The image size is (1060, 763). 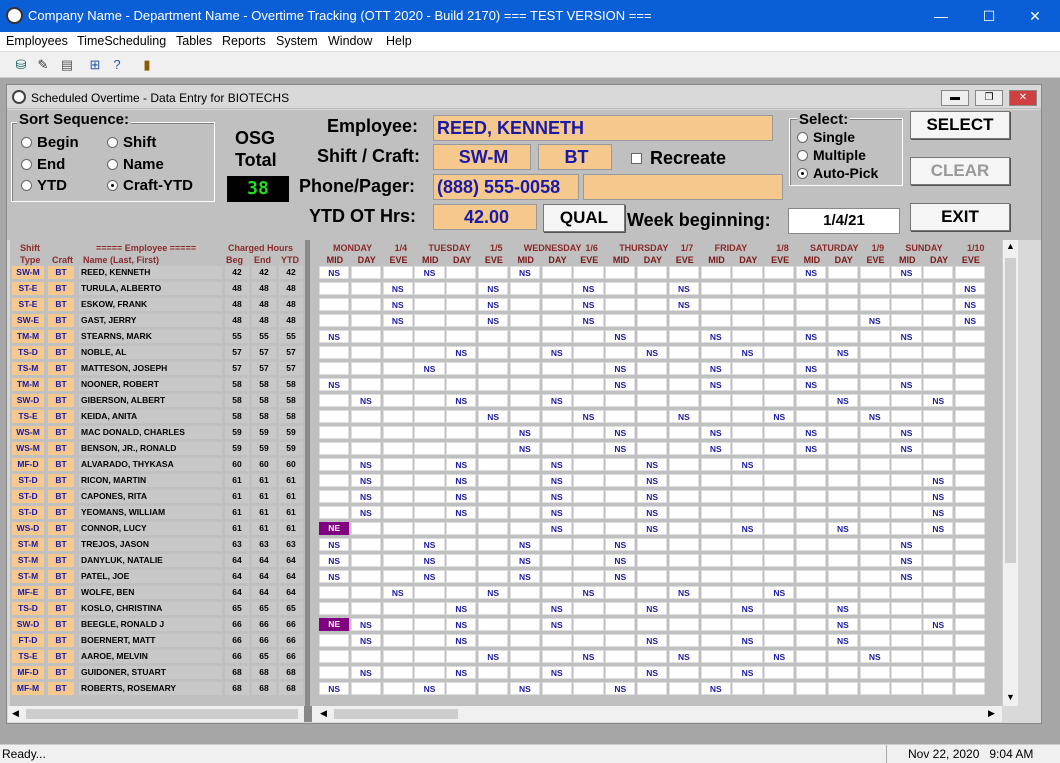 I want to click on shift-type-cell: ST-D, so click(x=28, y=496).